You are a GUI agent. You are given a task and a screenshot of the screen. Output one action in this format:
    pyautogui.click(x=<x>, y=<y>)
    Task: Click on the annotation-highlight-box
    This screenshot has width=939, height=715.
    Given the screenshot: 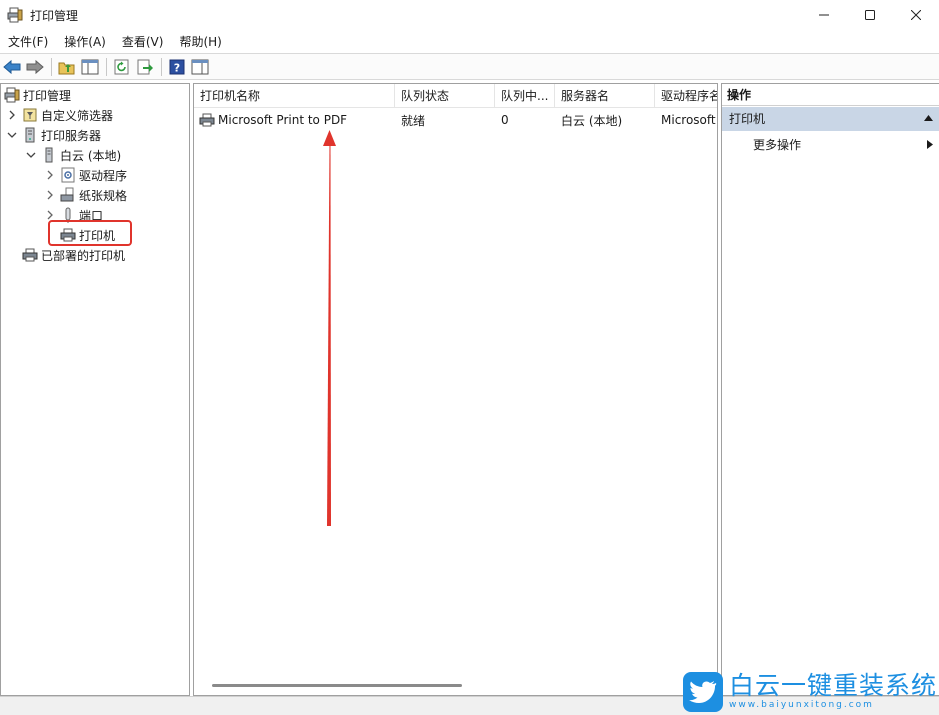 What is the action you would take?
    pyautogui.click(x=90, y=233)
    